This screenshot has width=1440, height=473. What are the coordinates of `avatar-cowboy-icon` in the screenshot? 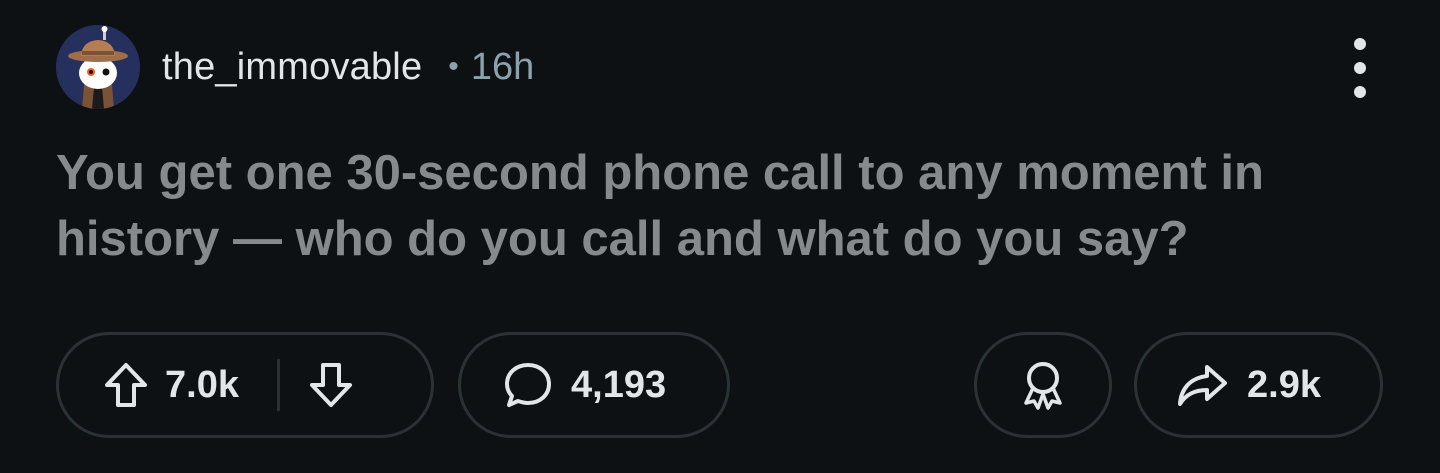 It's located at (98, 67).